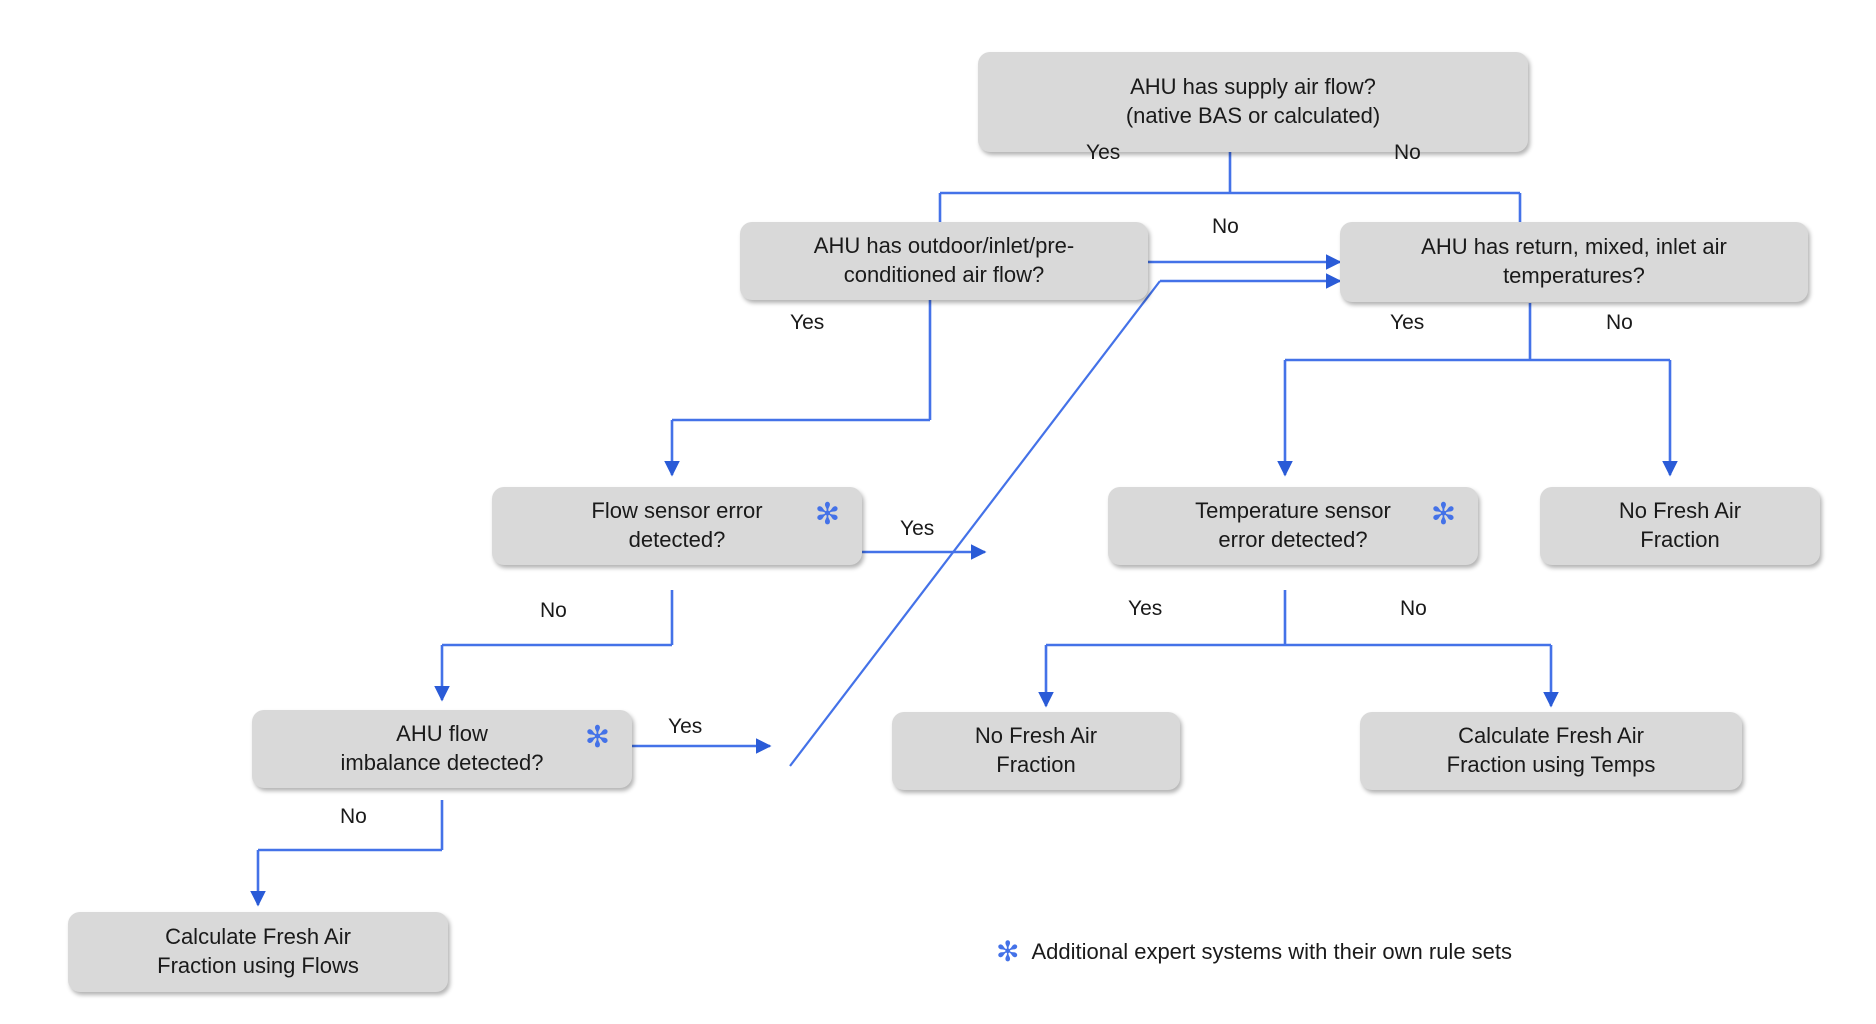  Describe the element at coordinates (1619, 322) in the screenshot. I see `edge-label-temps-no: No` at that location.